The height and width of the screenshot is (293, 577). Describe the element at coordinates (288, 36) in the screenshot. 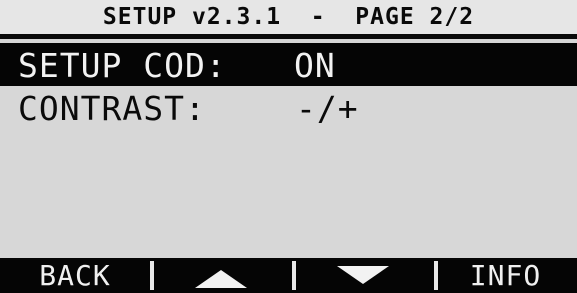

I see `header-divider` at that location.